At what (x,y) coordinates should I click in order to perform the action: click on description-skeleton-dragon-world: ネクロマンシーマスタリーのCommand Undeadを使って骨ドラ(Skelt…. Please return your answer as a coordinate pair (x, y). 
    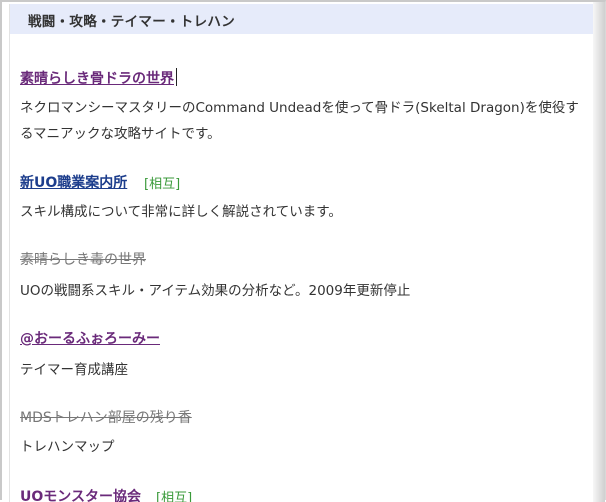
    Looking at the image, I should click on (299, 121).